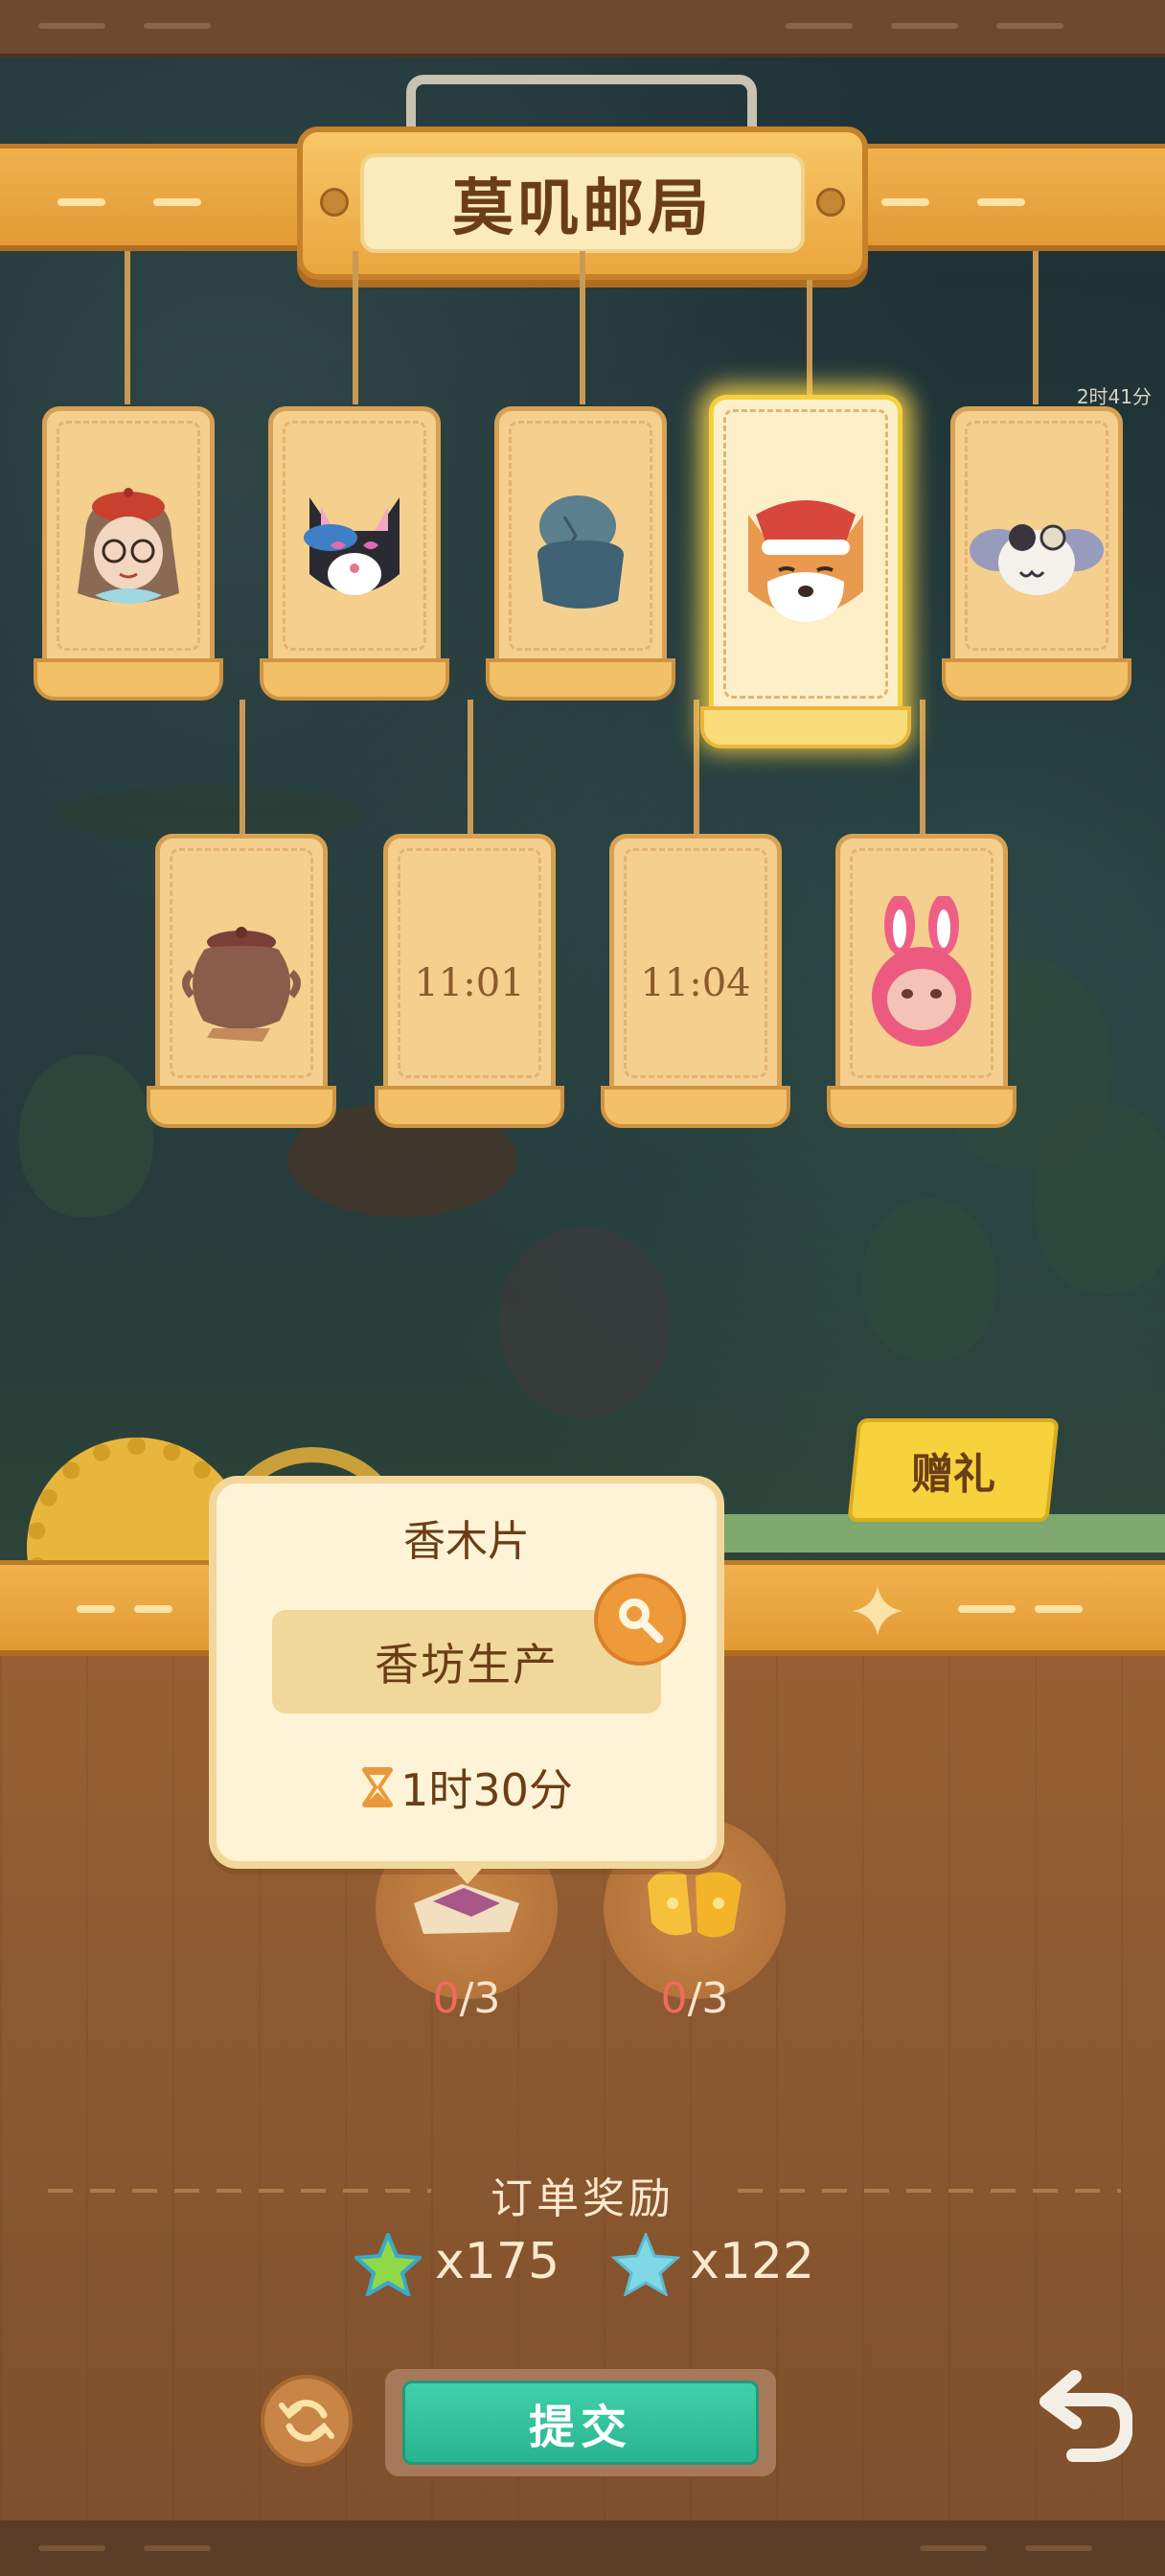 The height and width of the screenshot is (2576, 1165). I want to click on submit-button: 提交, so click(581, 2422).